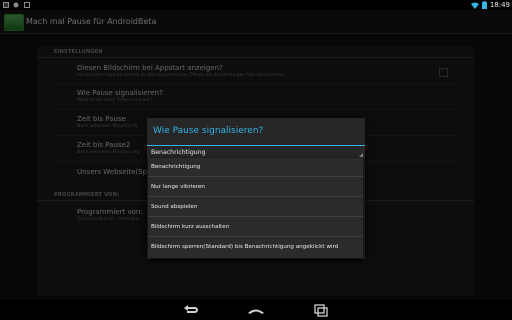 The height and width of the screenshot is (320, 512). Describe the element at coordinates (178, 187) in the screenshot. I see `option-label: Nur lange vibrieren` at that location.